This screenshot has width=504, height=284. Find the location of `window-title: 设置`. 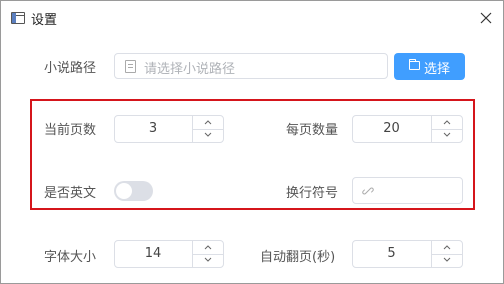

window-title: 设置 is located at coordinates (44, 20).